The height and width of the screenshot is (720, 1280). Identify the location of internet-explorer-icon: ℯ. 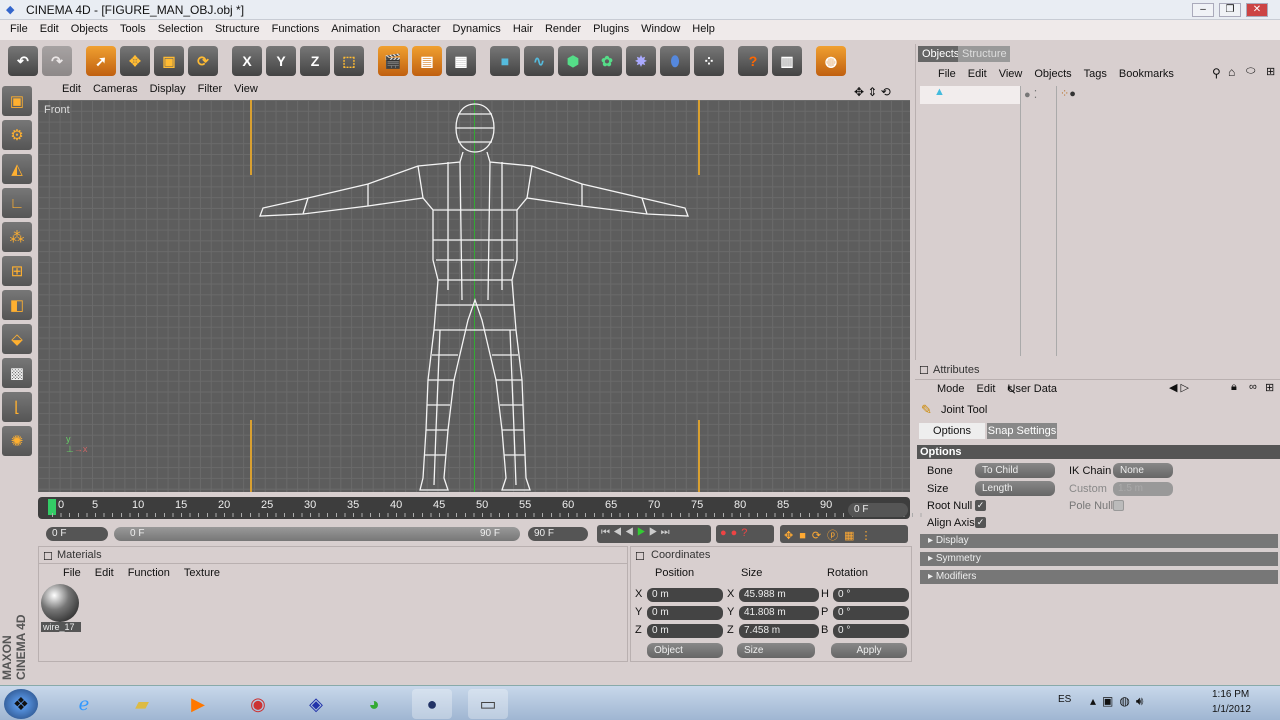
(84, 704).